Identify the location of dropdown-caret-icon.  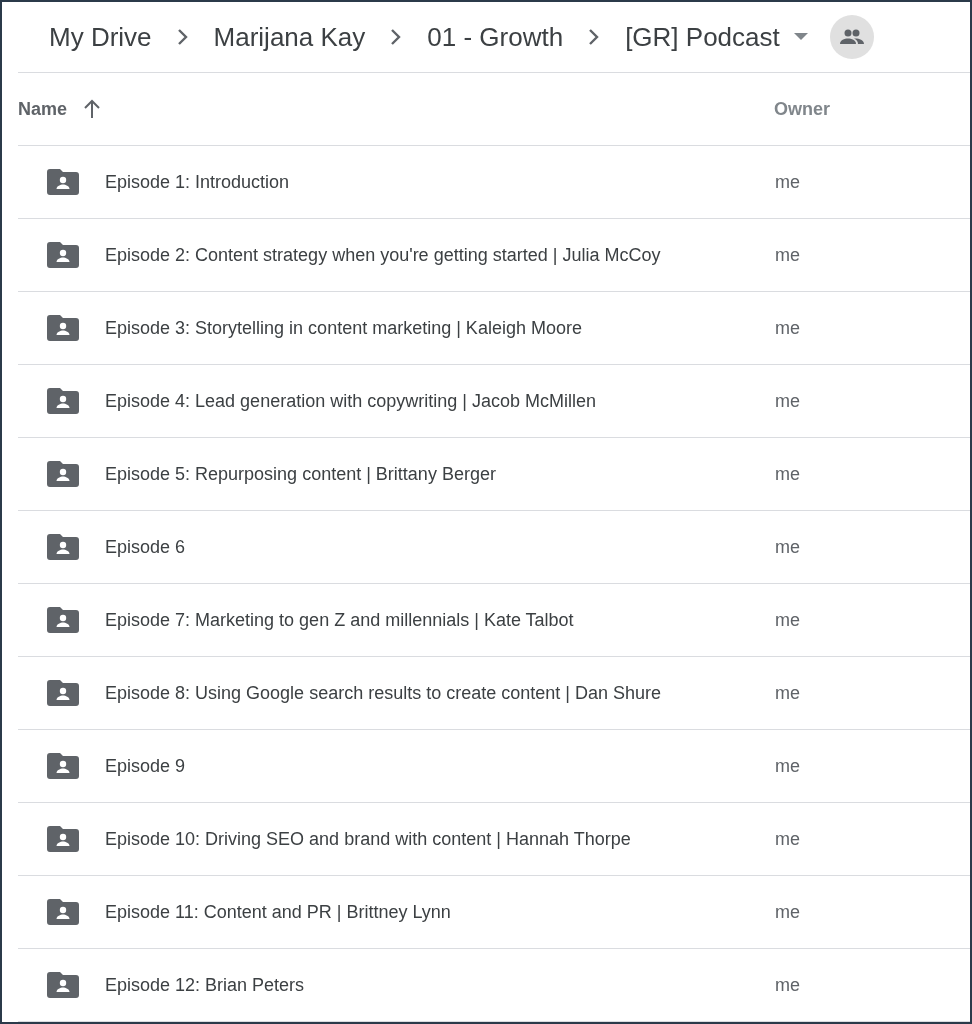
(800, 37).